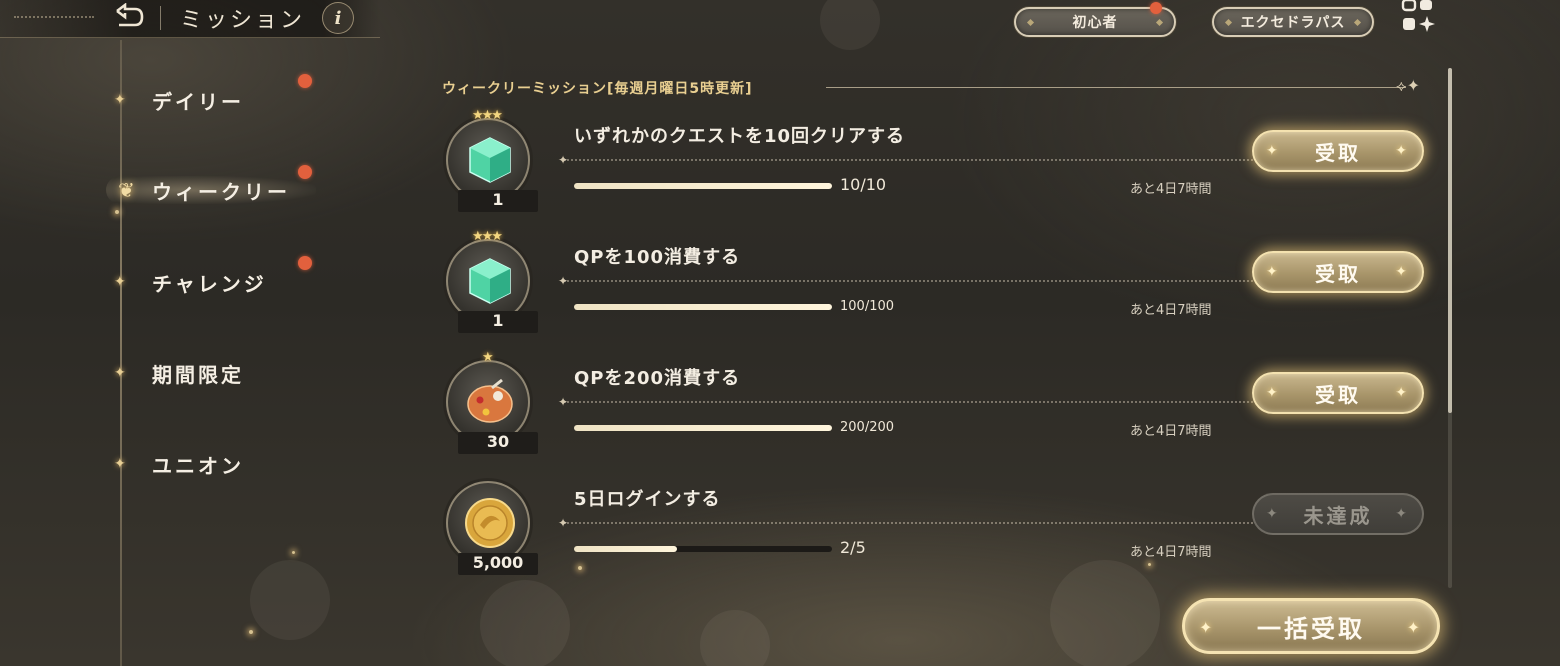  I want to click on reward-quantity: 5,000, so click(498, 562).